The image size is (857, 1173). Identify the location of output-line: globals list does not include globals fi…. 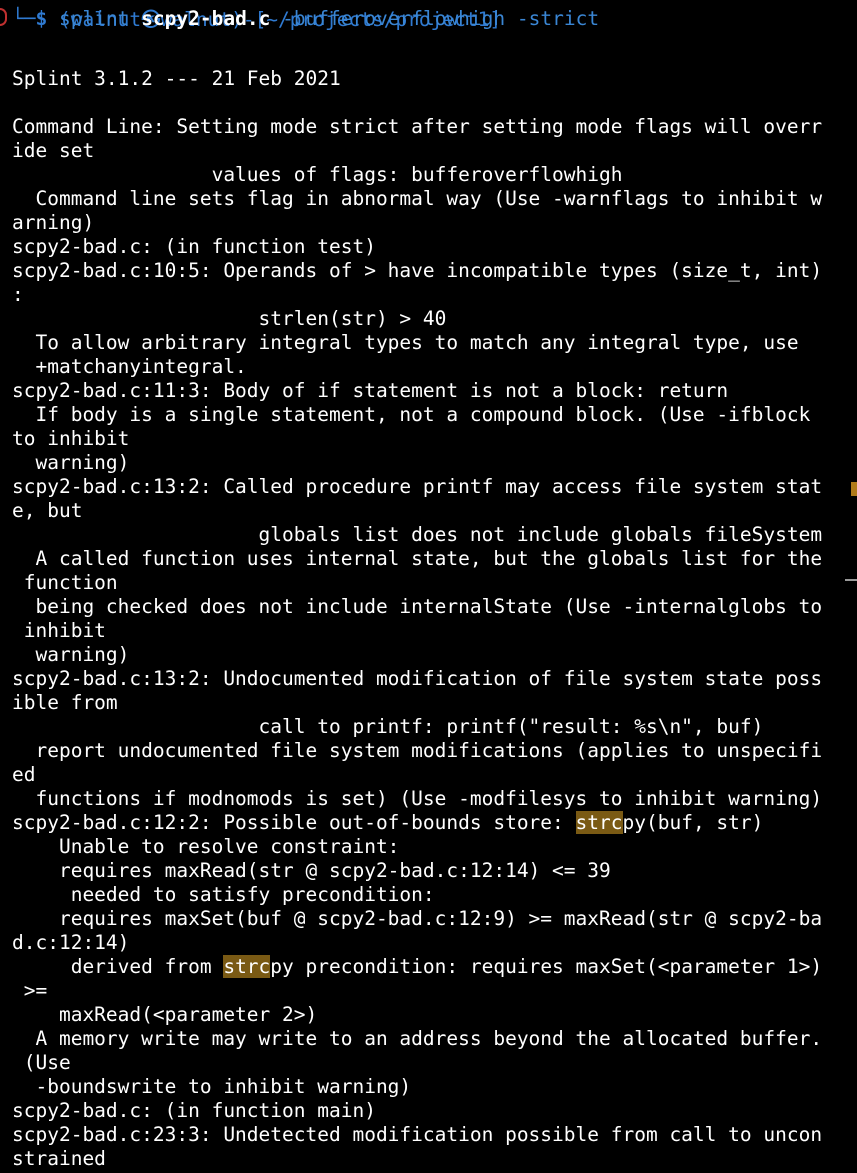
(417, 534).